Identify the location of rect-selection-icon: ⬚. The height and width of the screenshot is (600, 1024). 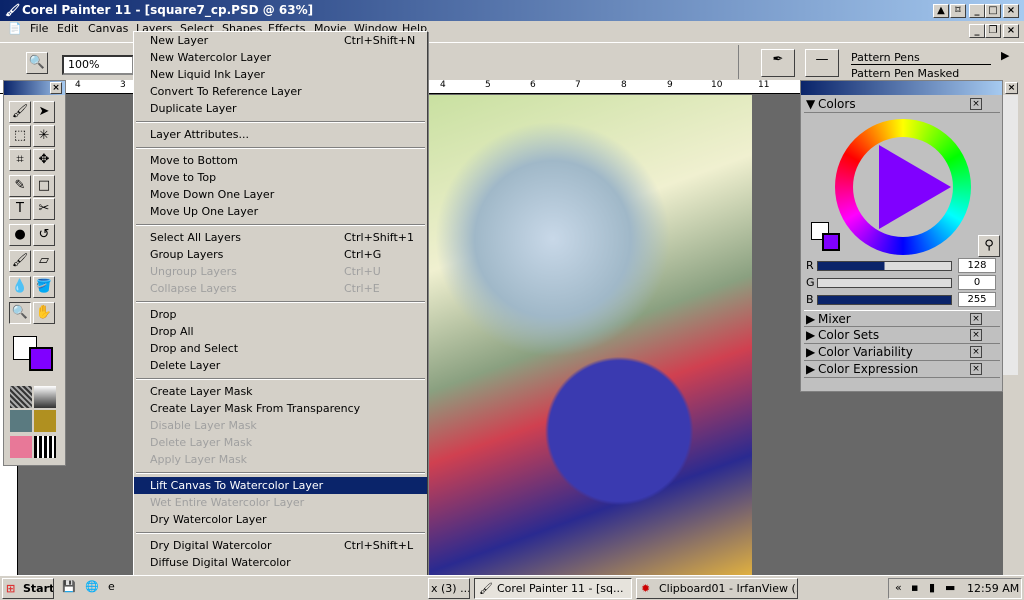
(20, 136).